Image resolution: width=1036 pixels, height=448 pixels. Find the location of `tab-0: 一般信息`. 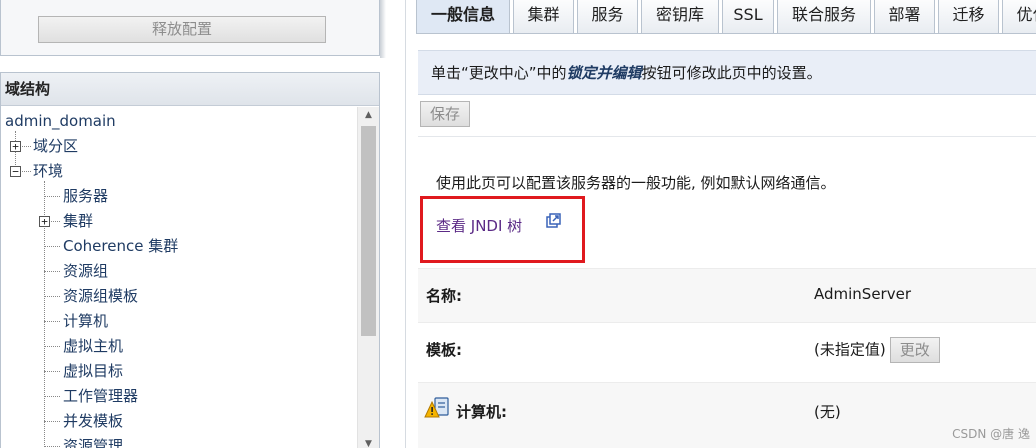

tab-0: 一般信息 is located at coordinates (463, 17).